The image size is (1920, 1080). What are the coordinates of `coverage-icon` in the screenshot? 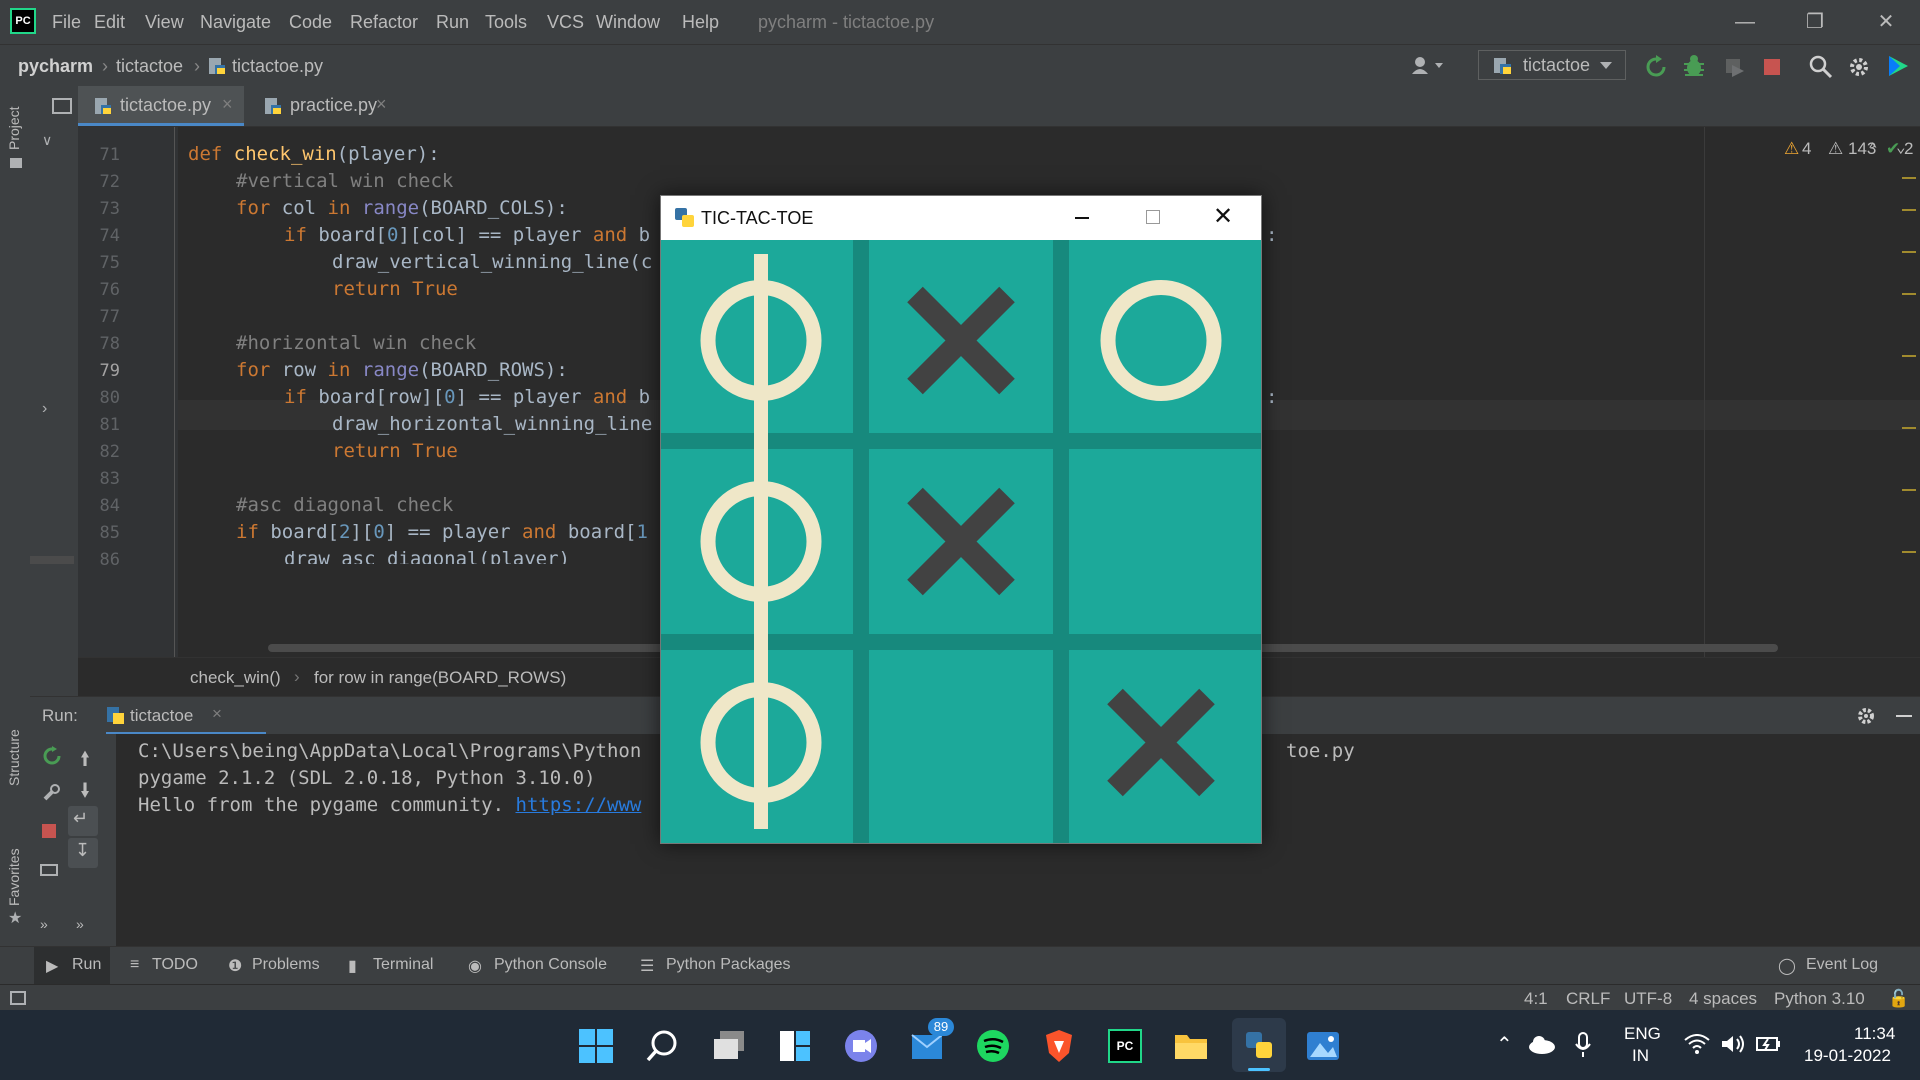 It's located at (1734, 67).